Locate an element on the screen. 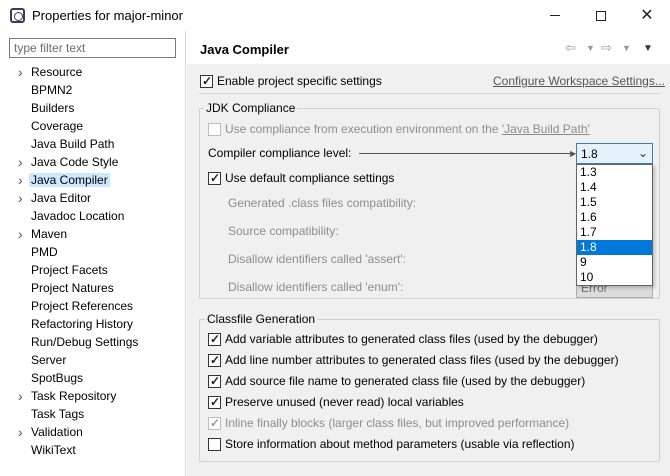  close-button: ✕ is located at coordinates (647, 15).